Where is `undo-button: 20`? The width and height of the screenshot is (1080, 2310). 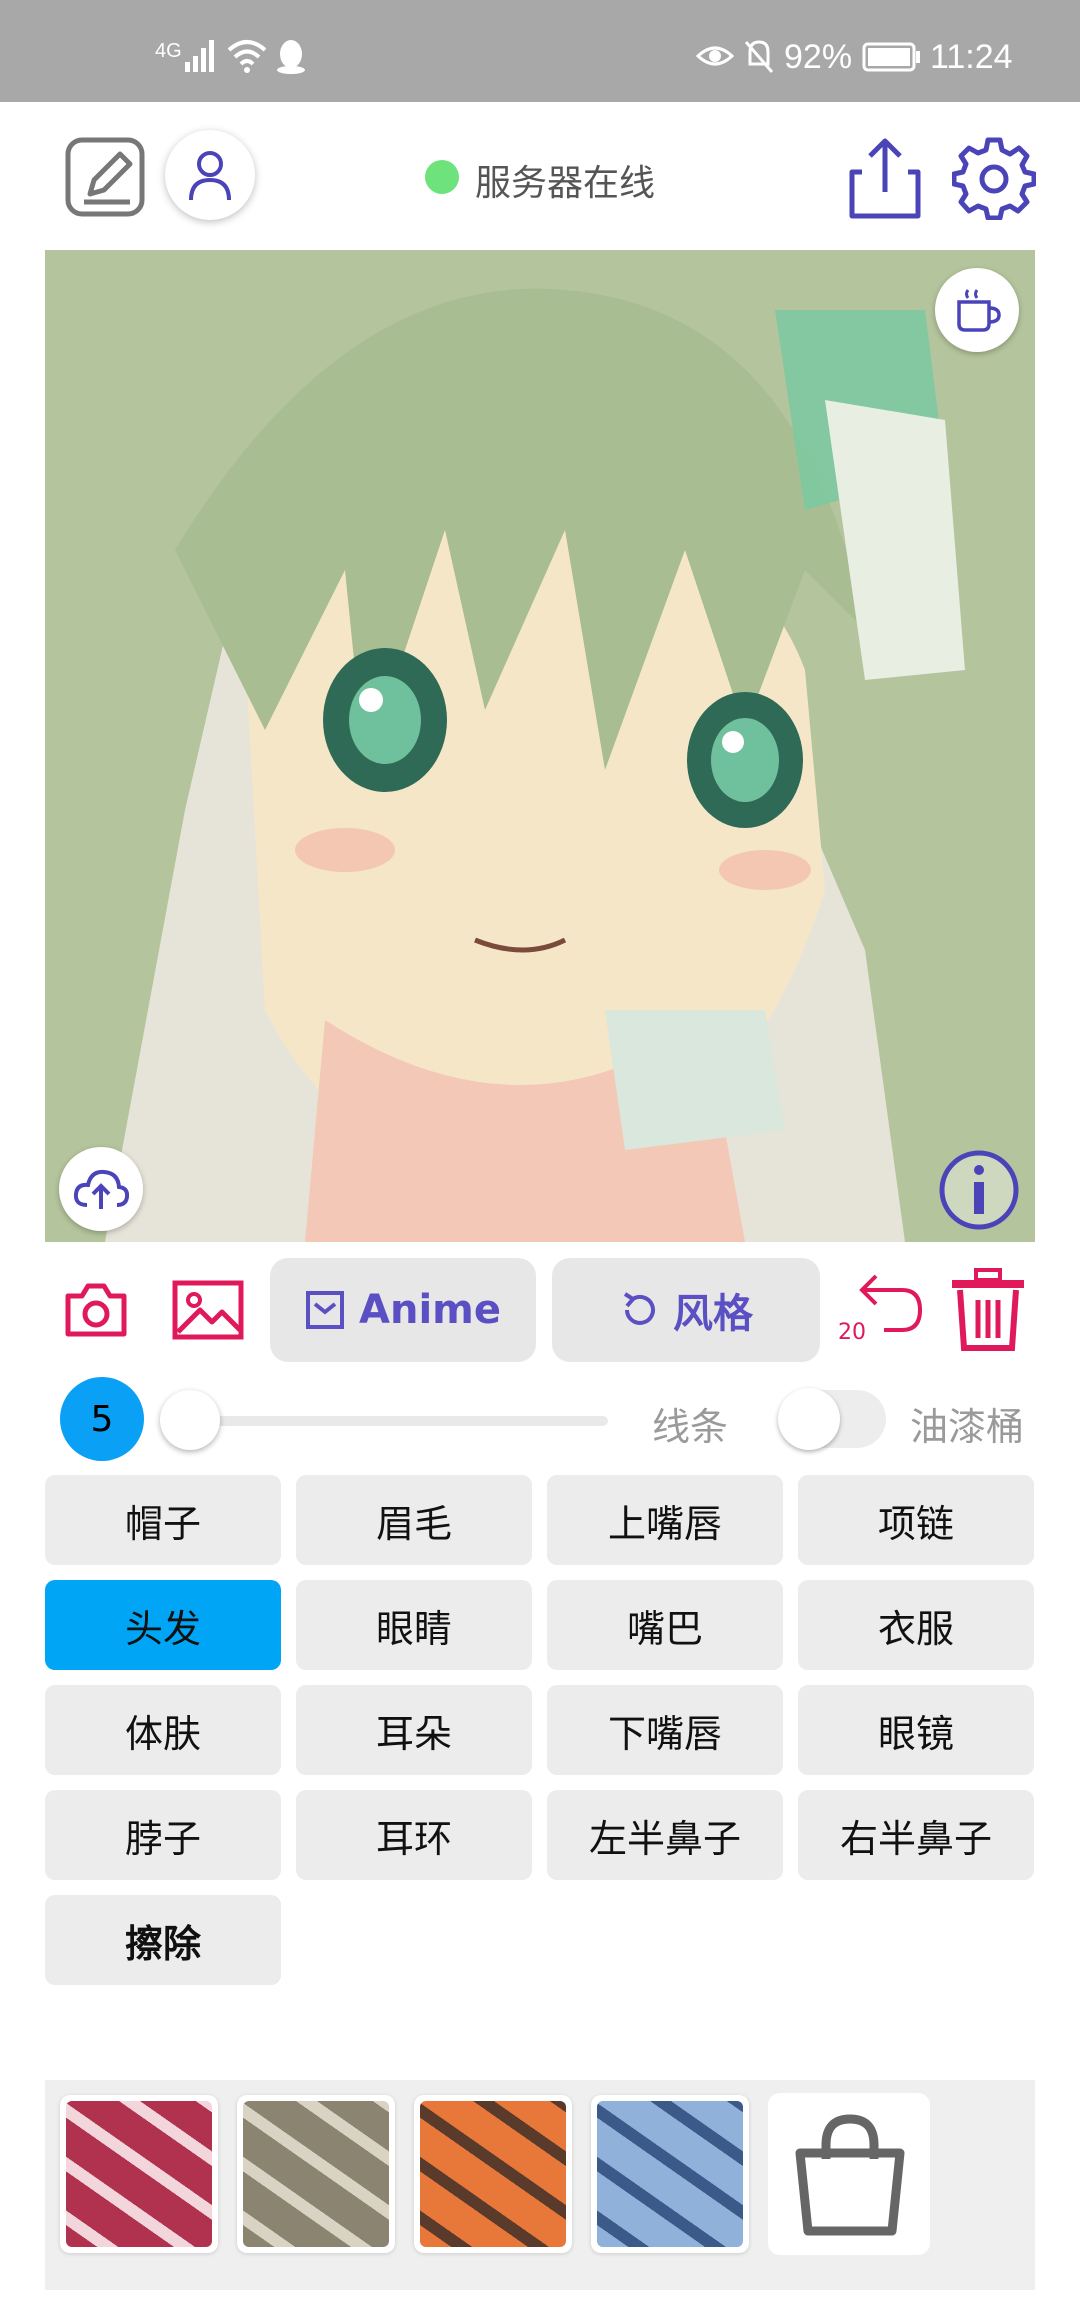
undo-button: 20 is located at coordinates (880, 1308).